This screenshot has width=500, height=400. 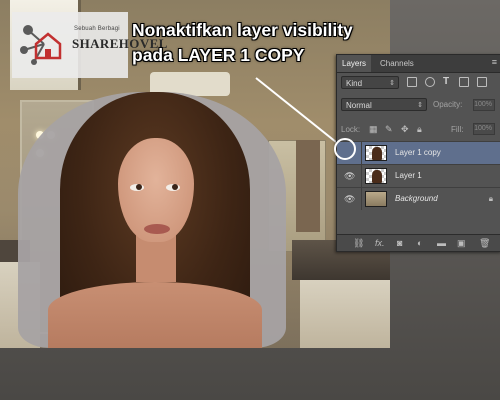 What do you see at coordinates (242, 30) in the screenshot?
I see `tutorial-title-line-1: Nonaktifkan layer visibility` at bounding box center [242, 30].